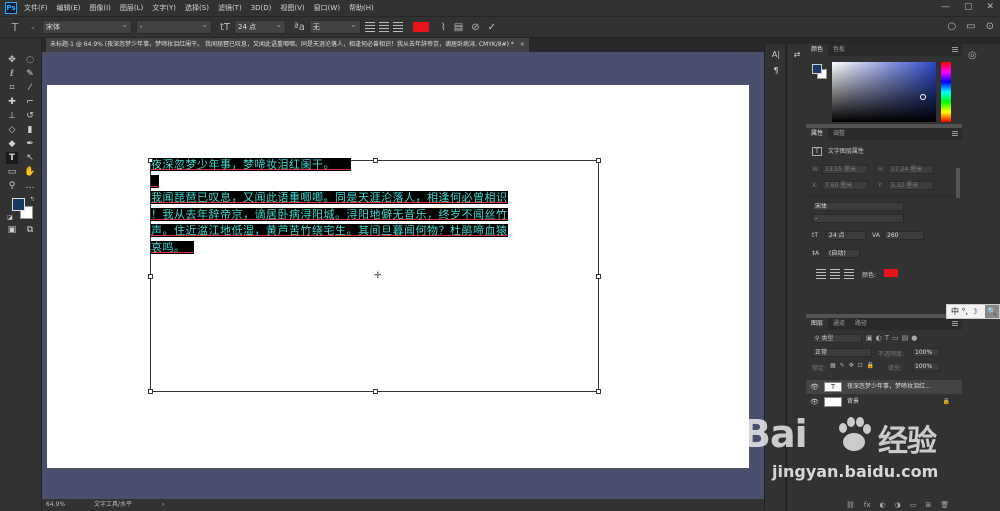 This screenshot has width=1000, height=511. Describe the element at coordinates (853, 402) in the screenshot. I see `layer-name: 背景` at that location.